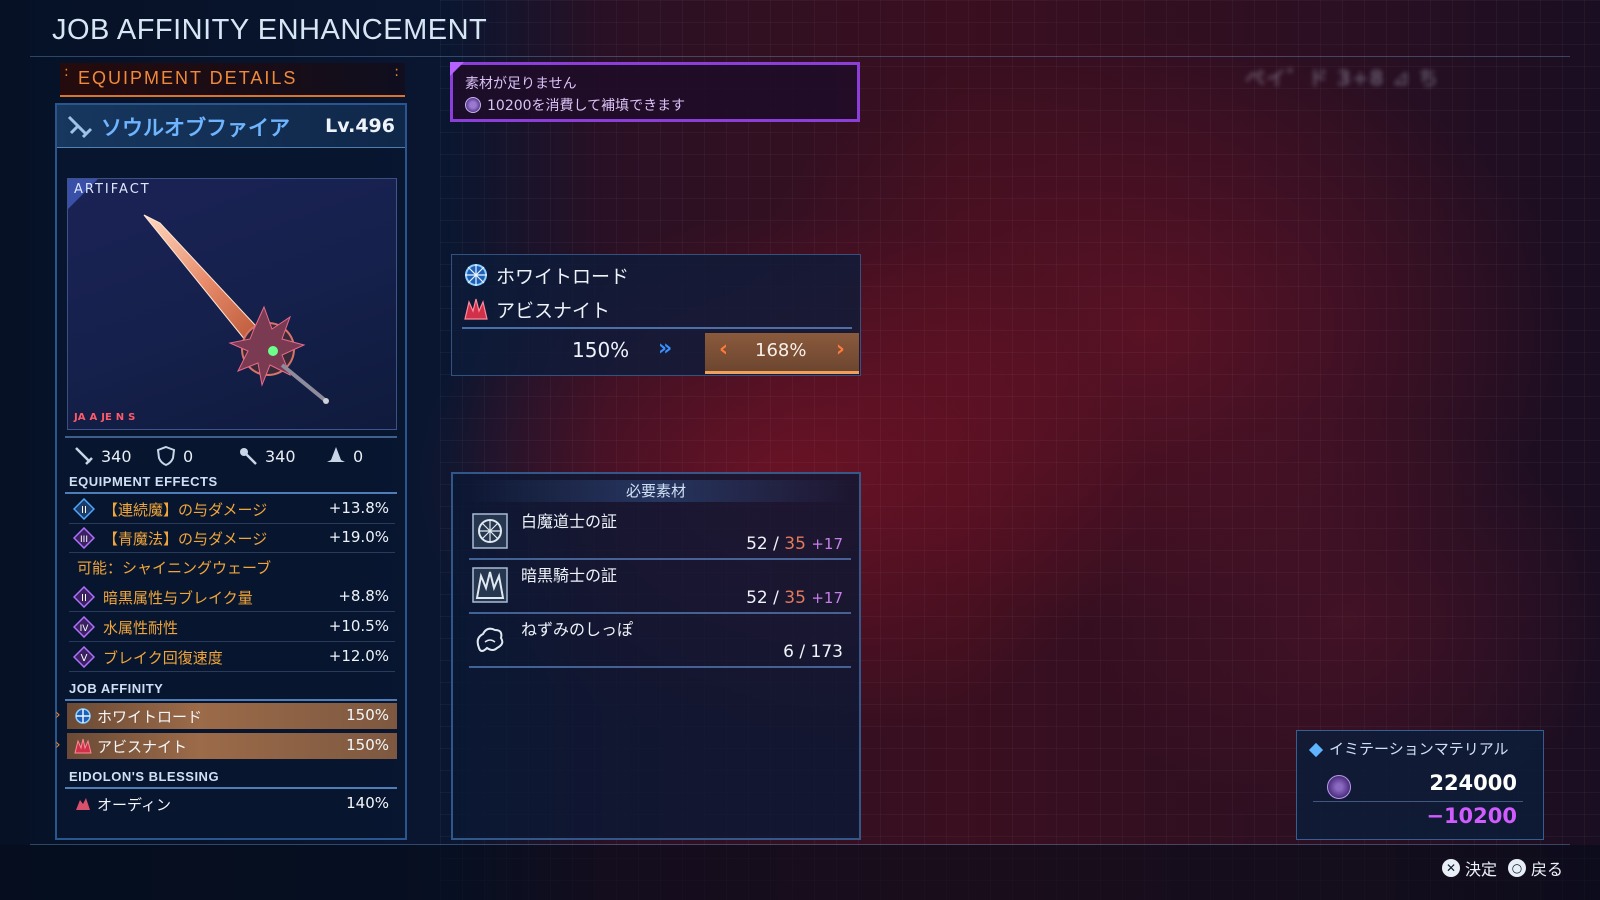  What do you see at coordinates (490, 639) in the screenshot?
I see `rat-tail-icon` at bounding box center [490, 639].